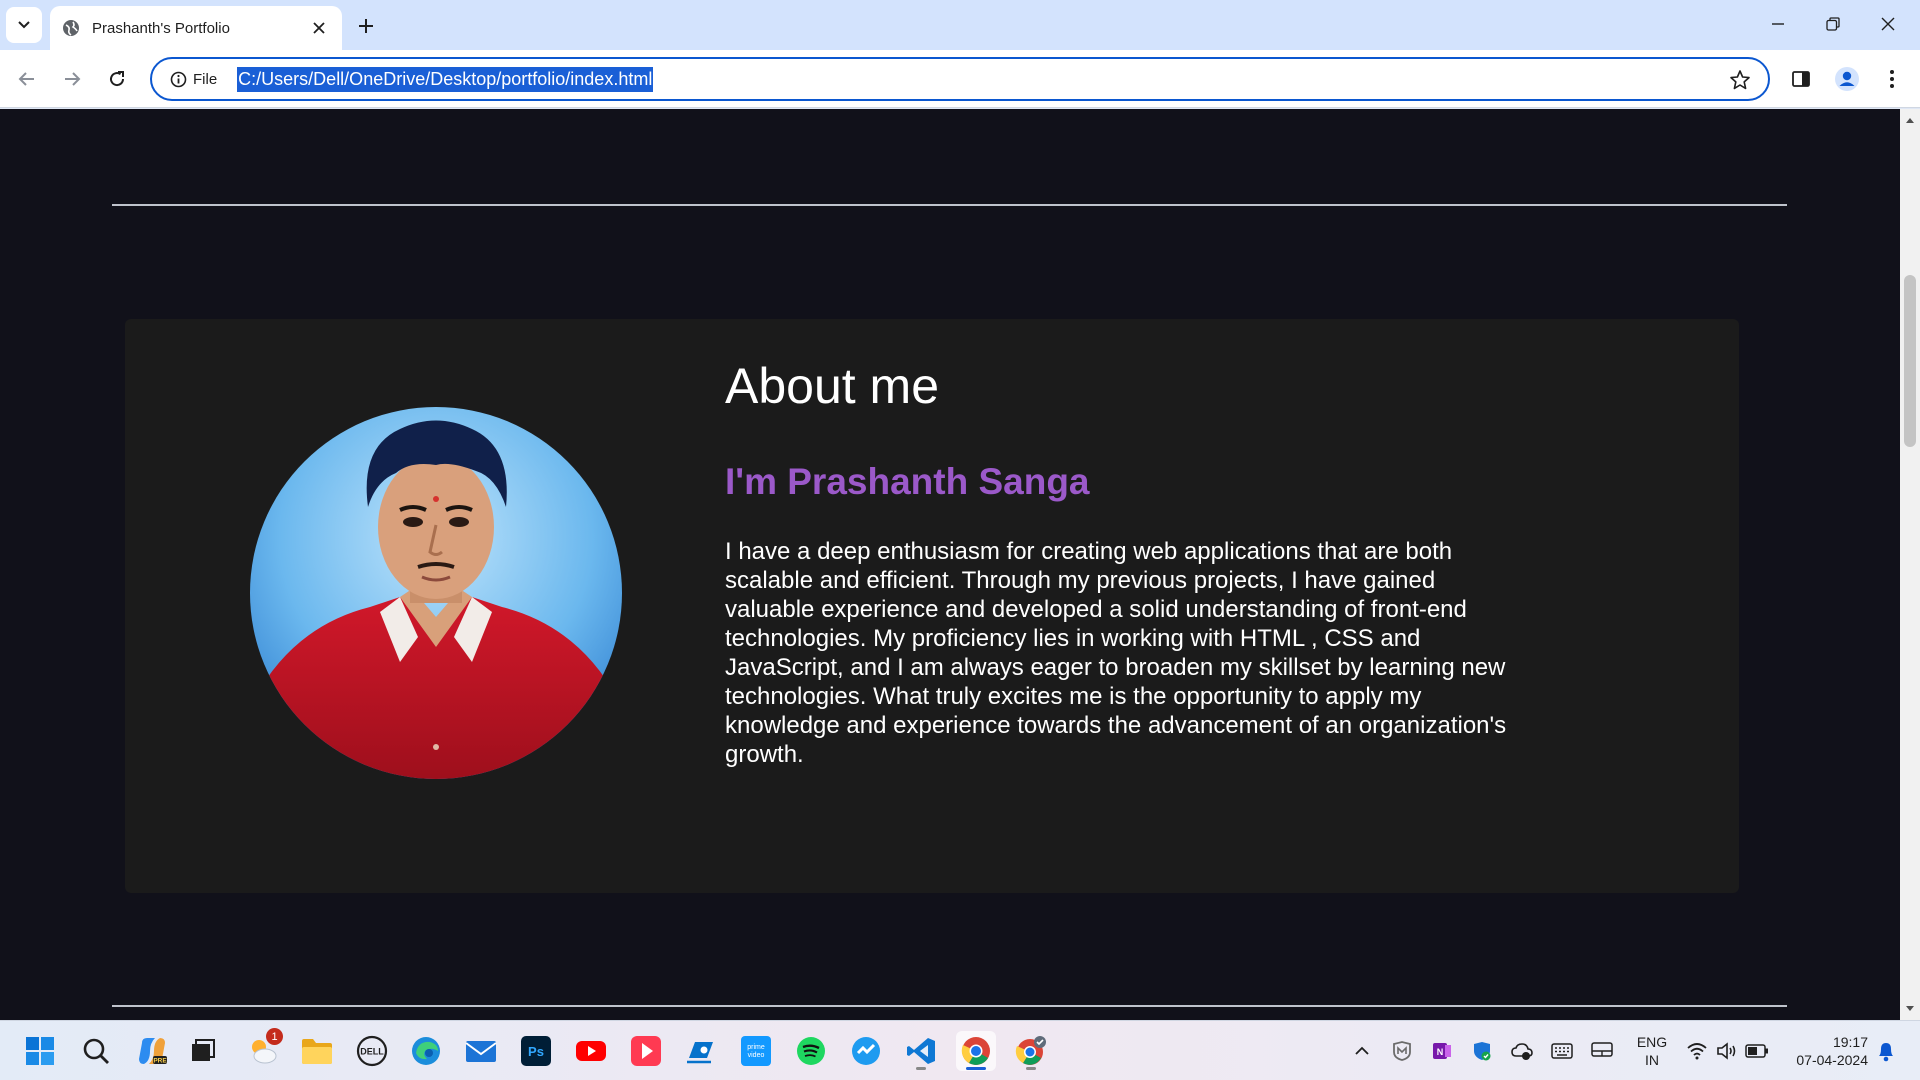  I want to click on vscode-icon, so click(921, 1051).